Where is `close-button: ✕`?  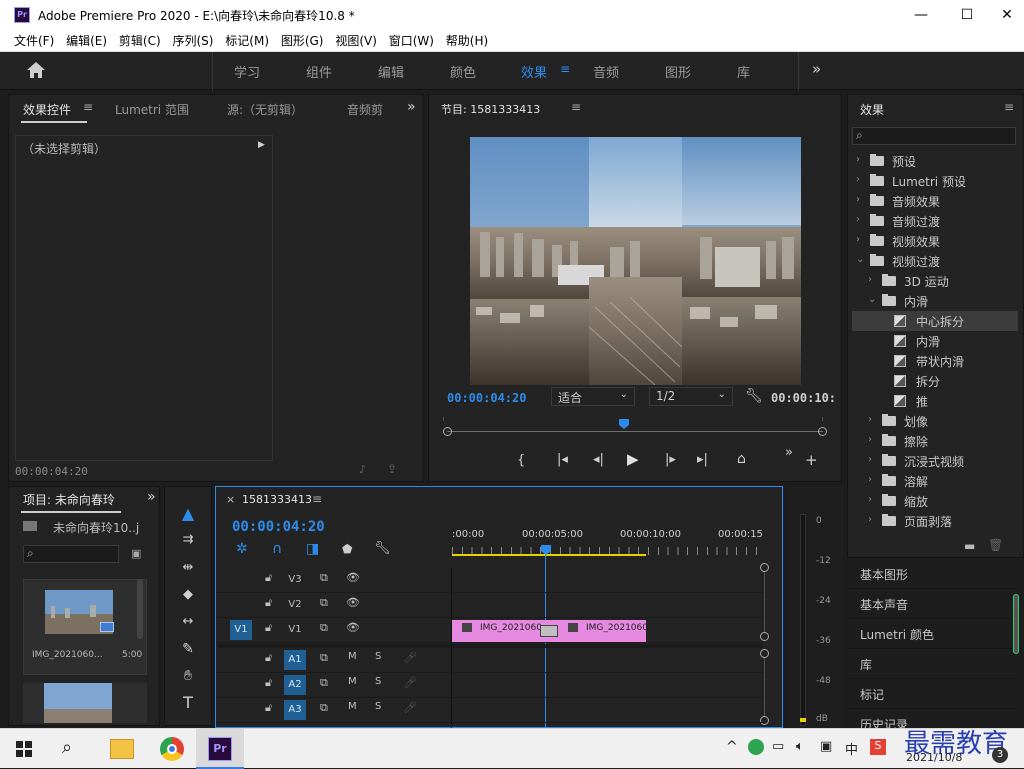
close-button: ✕ is located at coordinates (1007, 15).